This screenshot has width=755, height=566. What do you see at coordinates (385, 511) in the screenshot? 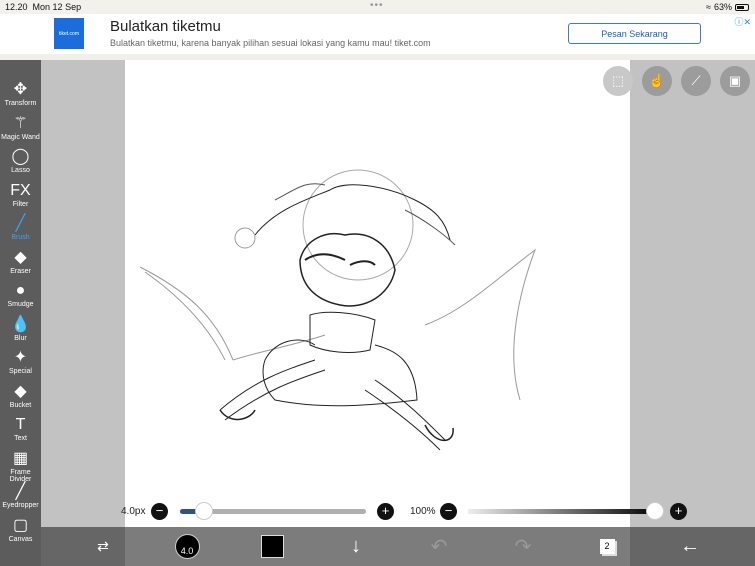
I see `size-plus-button: +` at bounding box center [385, 511].